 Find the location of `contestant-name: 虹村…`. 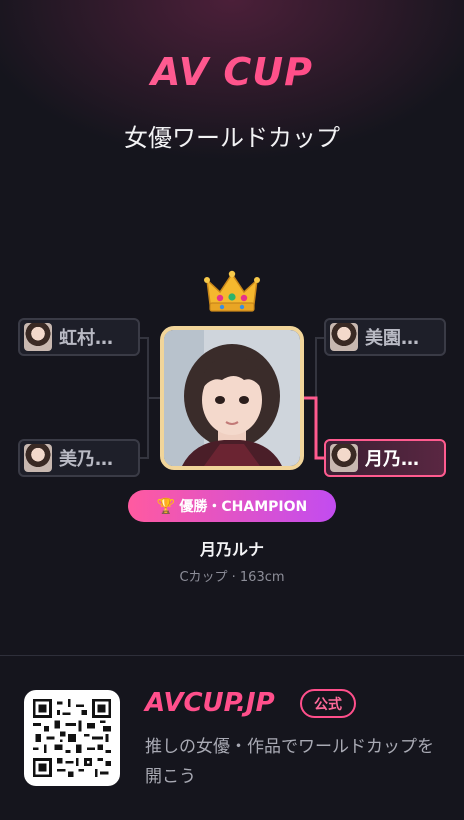

contestant-name: 虹村… is located at coordinates (86, 338).